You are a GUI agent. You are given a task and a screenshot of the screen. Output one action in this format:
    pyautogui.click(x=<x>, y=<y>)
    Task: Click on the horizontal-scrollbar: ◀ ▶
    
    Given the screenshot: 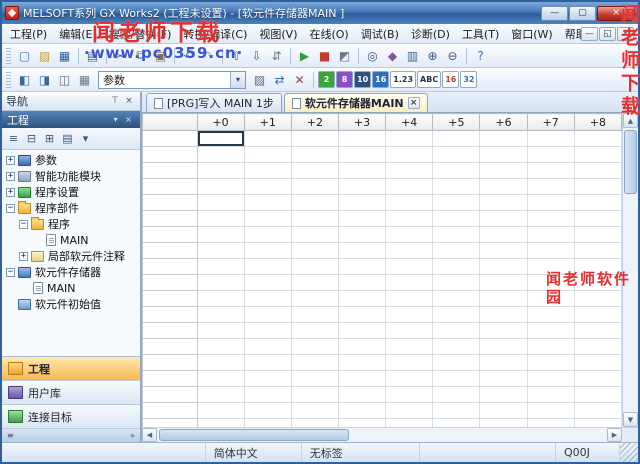 What is the action you would take?
    pyautogui.click(x=390, y=434)
    